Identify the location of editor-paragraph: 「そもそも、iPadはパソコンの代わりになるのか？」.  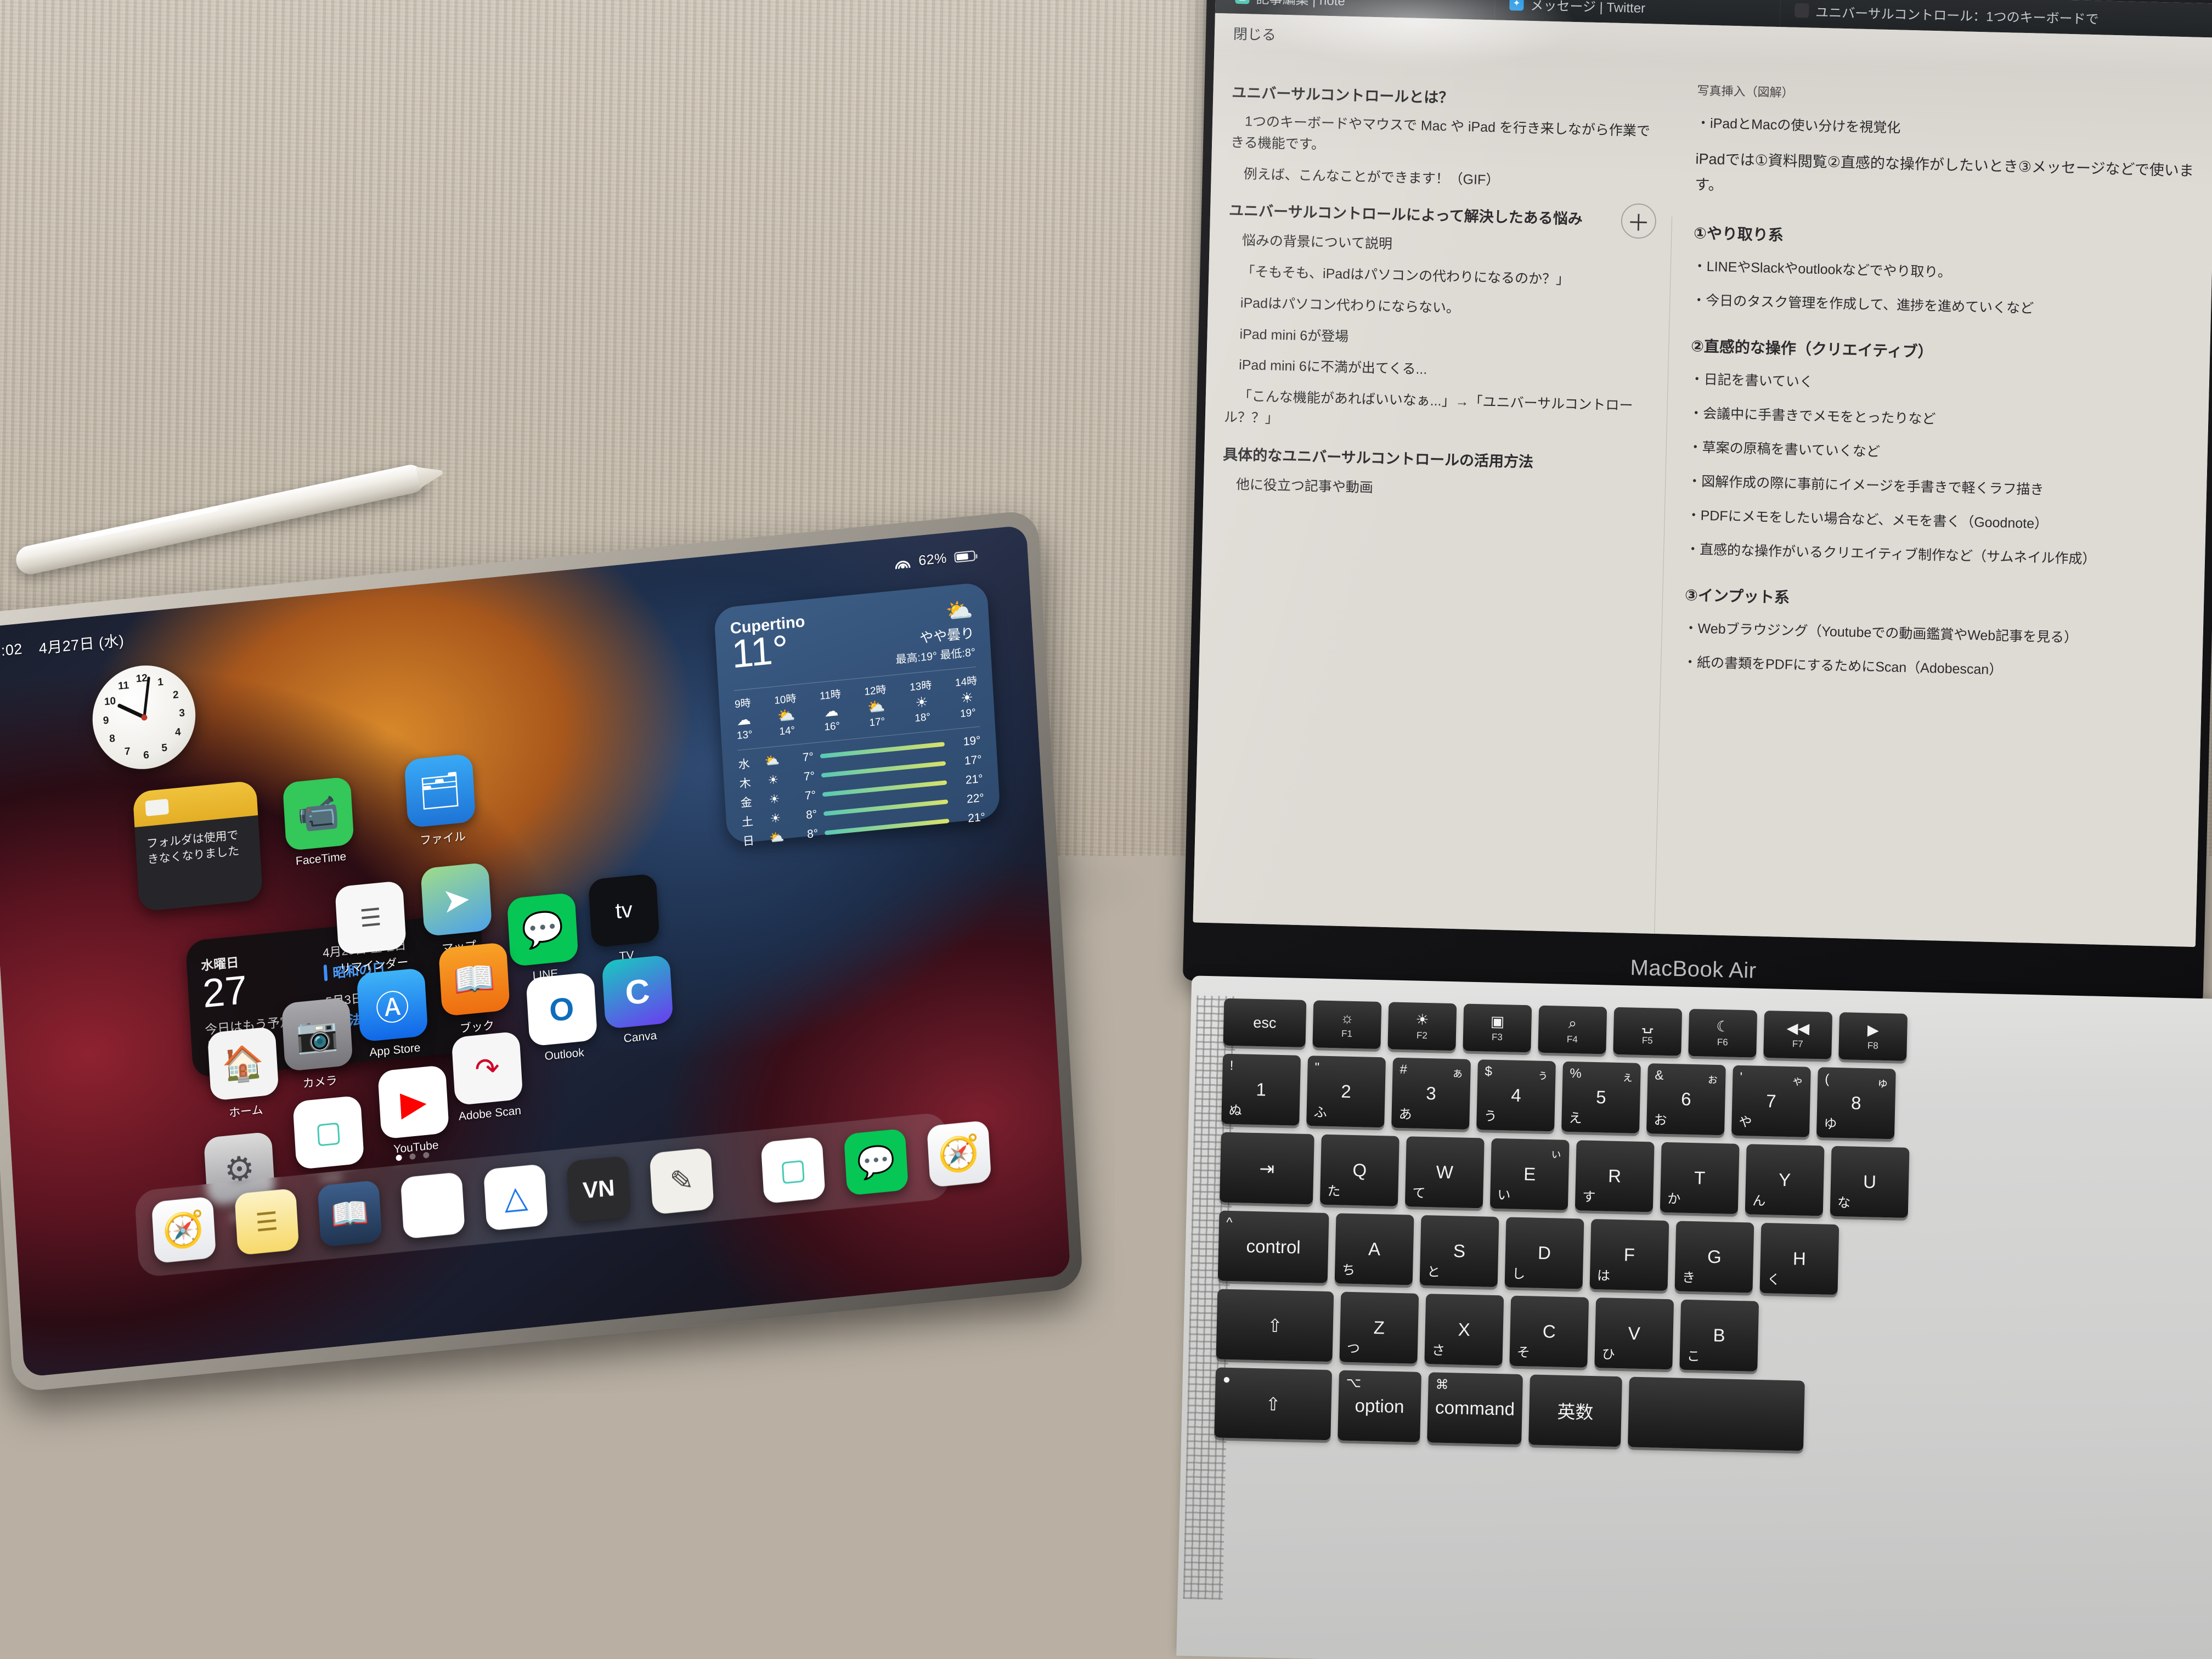
(1441, 277).